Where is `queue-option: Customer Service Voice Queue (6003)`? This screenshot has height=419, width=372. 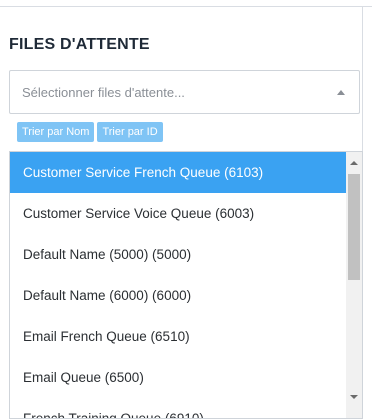
queue-option: Customer Service Voice Queue (6003) is located at coordinates (182, 213).